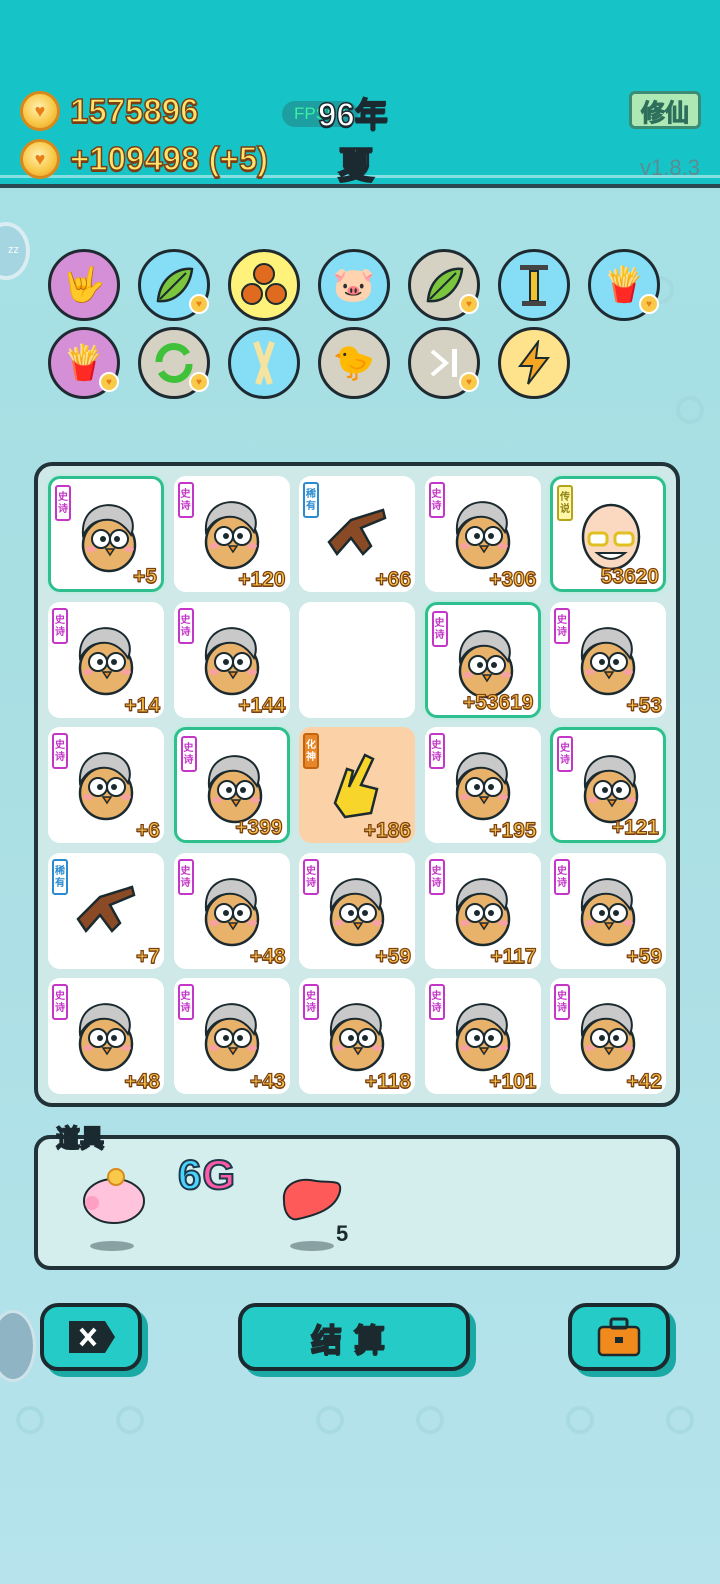 Image resolution: width=720 pixels, height=1584 pixels. I want to click on cell-income-value: +66, so click(393, 579).